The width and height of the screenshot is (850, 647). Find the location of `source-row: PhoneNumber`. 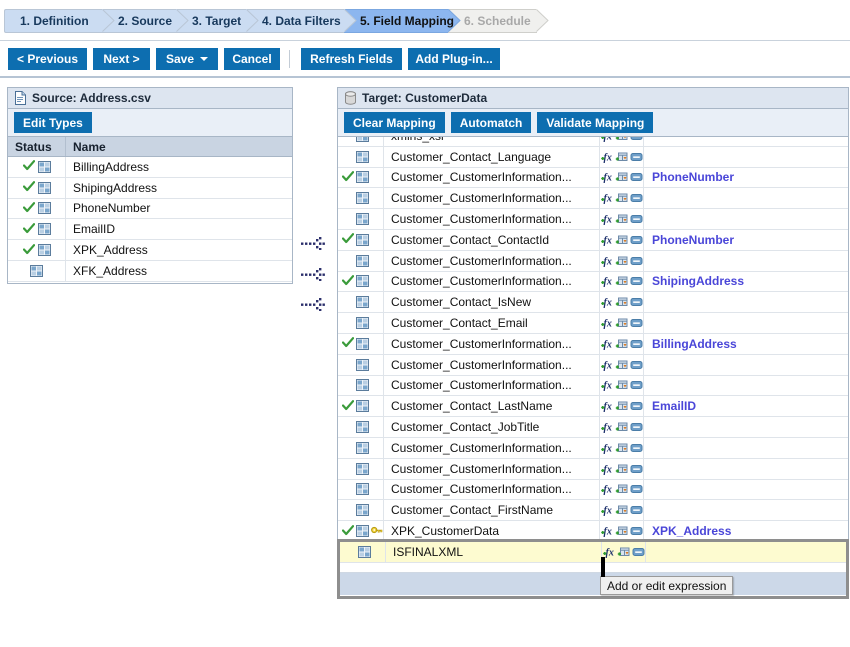

source-row: PhoneNumber is located at coordinates (150, 209).